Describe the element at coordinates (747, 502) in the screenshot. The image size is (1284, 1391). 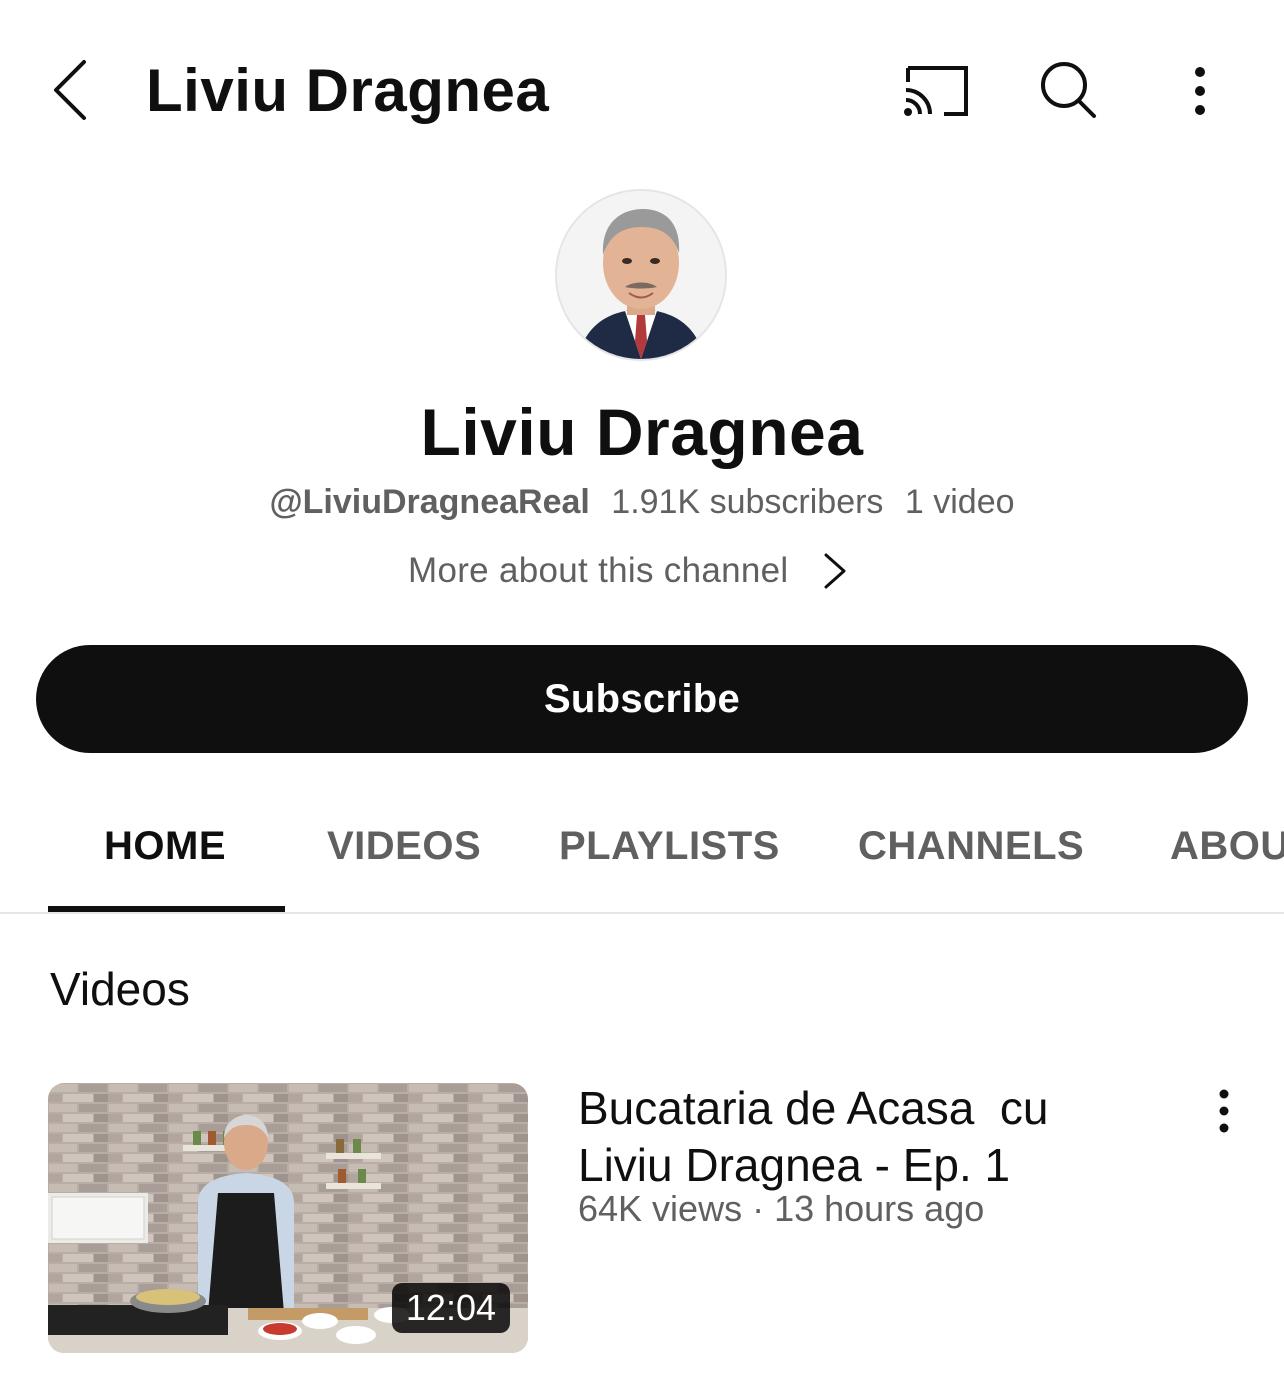
I see `subscriber-count: 1.91K subscribers` at that location.